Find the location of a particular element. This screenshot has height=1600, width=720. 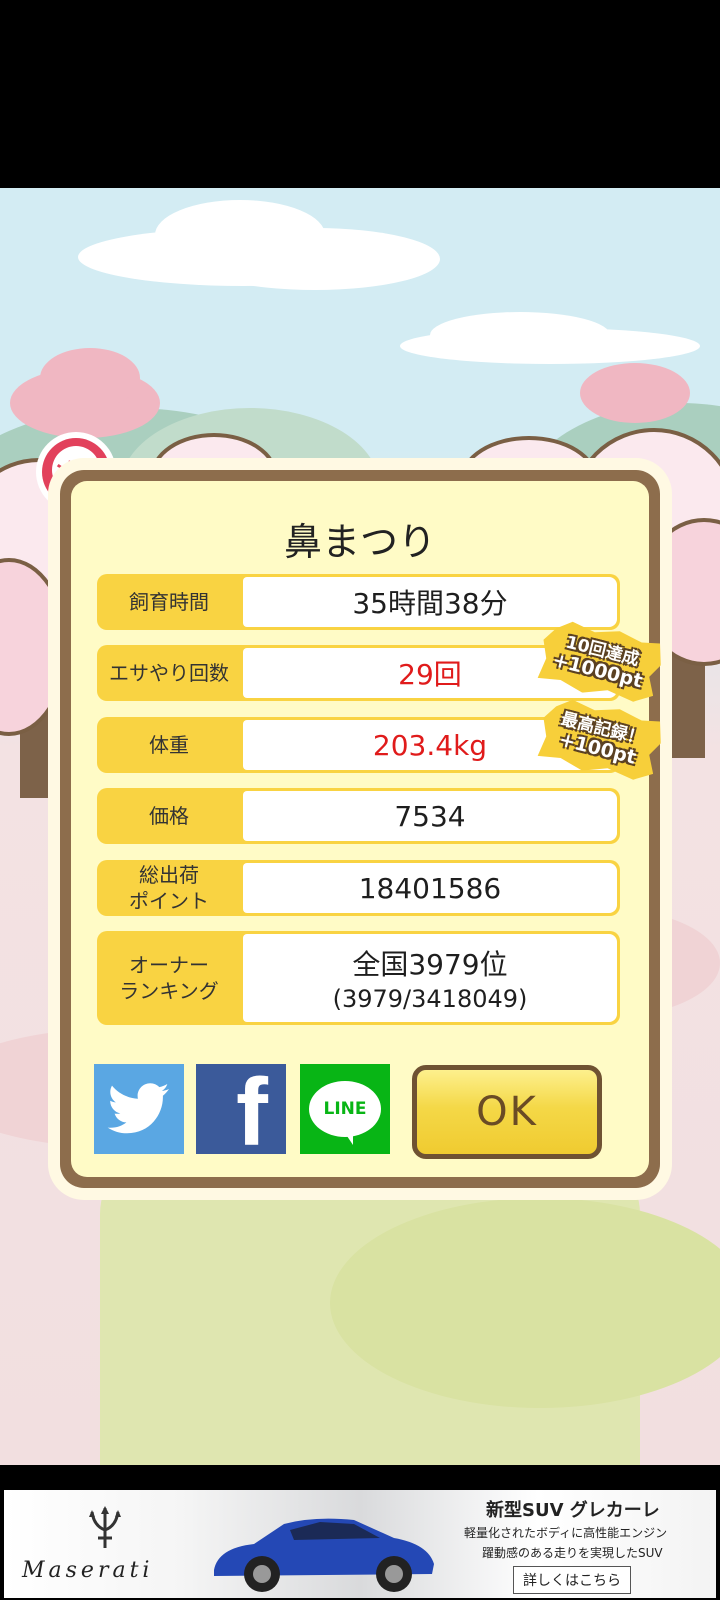

line-icon: LINE is located at coordinates (345, 1113).